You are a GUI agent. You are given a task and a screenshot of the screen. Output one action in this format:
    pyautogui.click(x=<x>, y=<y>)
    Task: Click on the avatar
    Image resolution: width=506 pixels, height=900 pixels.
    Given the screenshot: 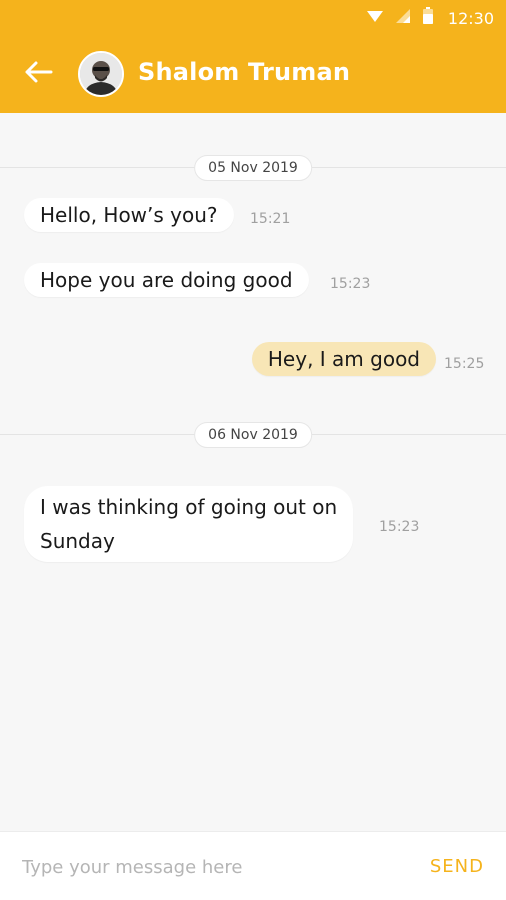 What is the action you would take?
    pyautogui.click(x=101, y=74)
    